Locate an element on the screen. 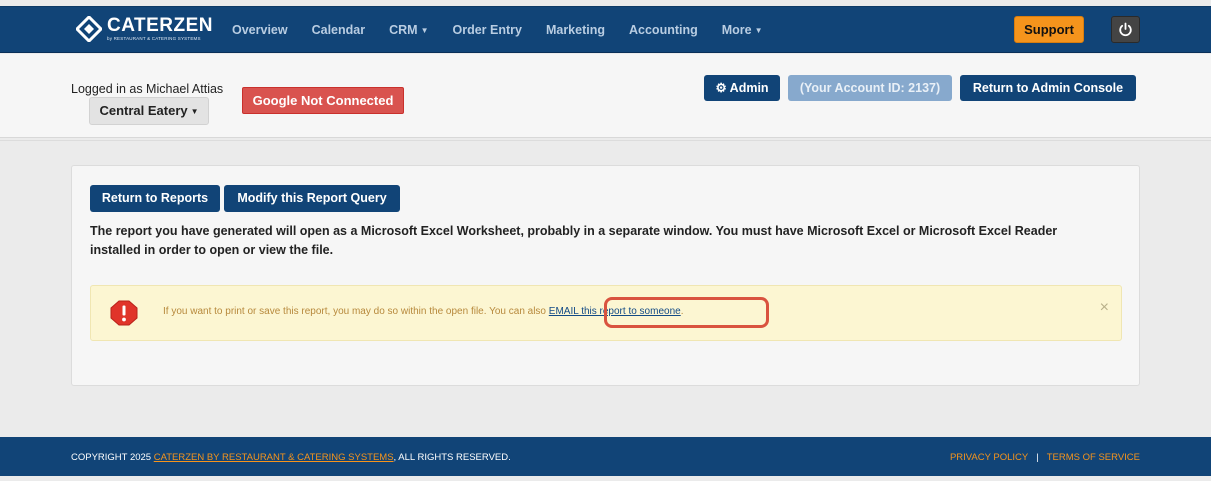 This screenshot has width=1211, height=481. nav-marketing: Marketing is located at coordinates (575, 30).